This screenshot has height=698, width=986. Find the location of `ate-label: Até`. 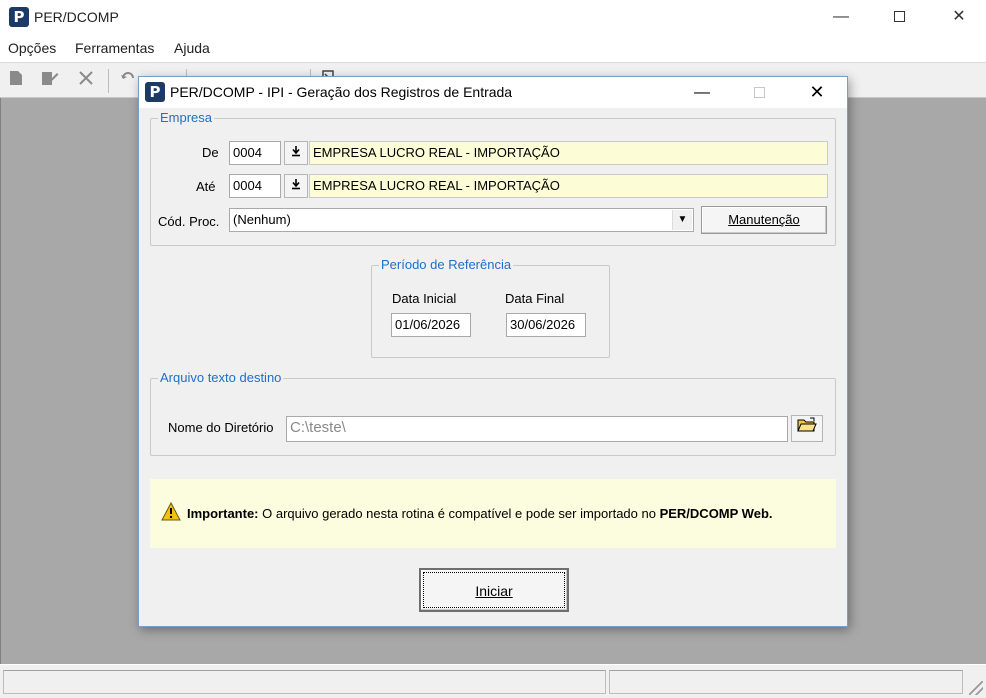

ate-label: Até is located at coordinates (206, 186).